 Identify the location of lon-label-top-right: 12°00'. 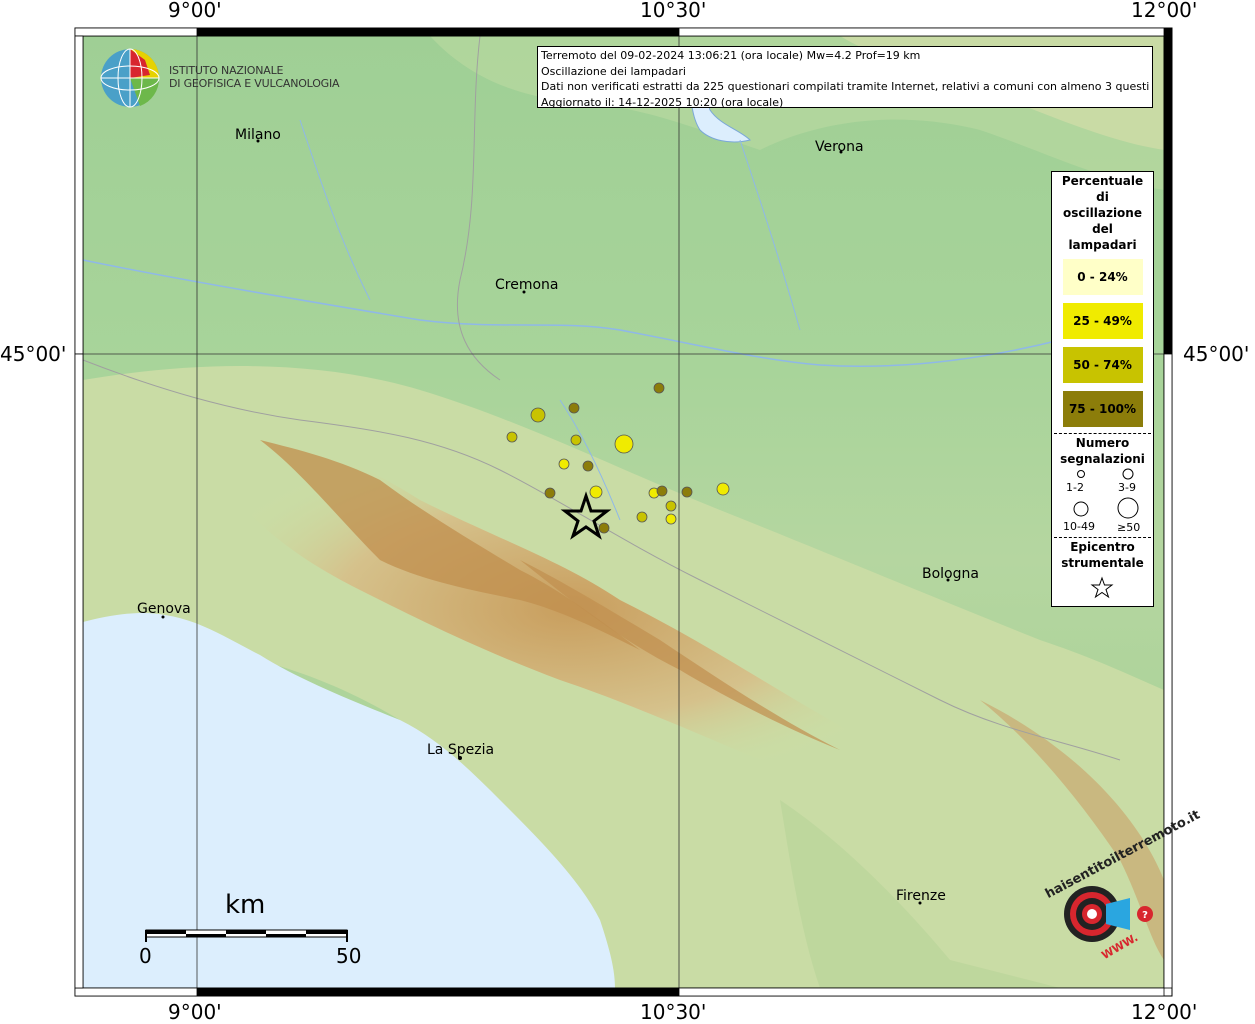
(1164, 11).